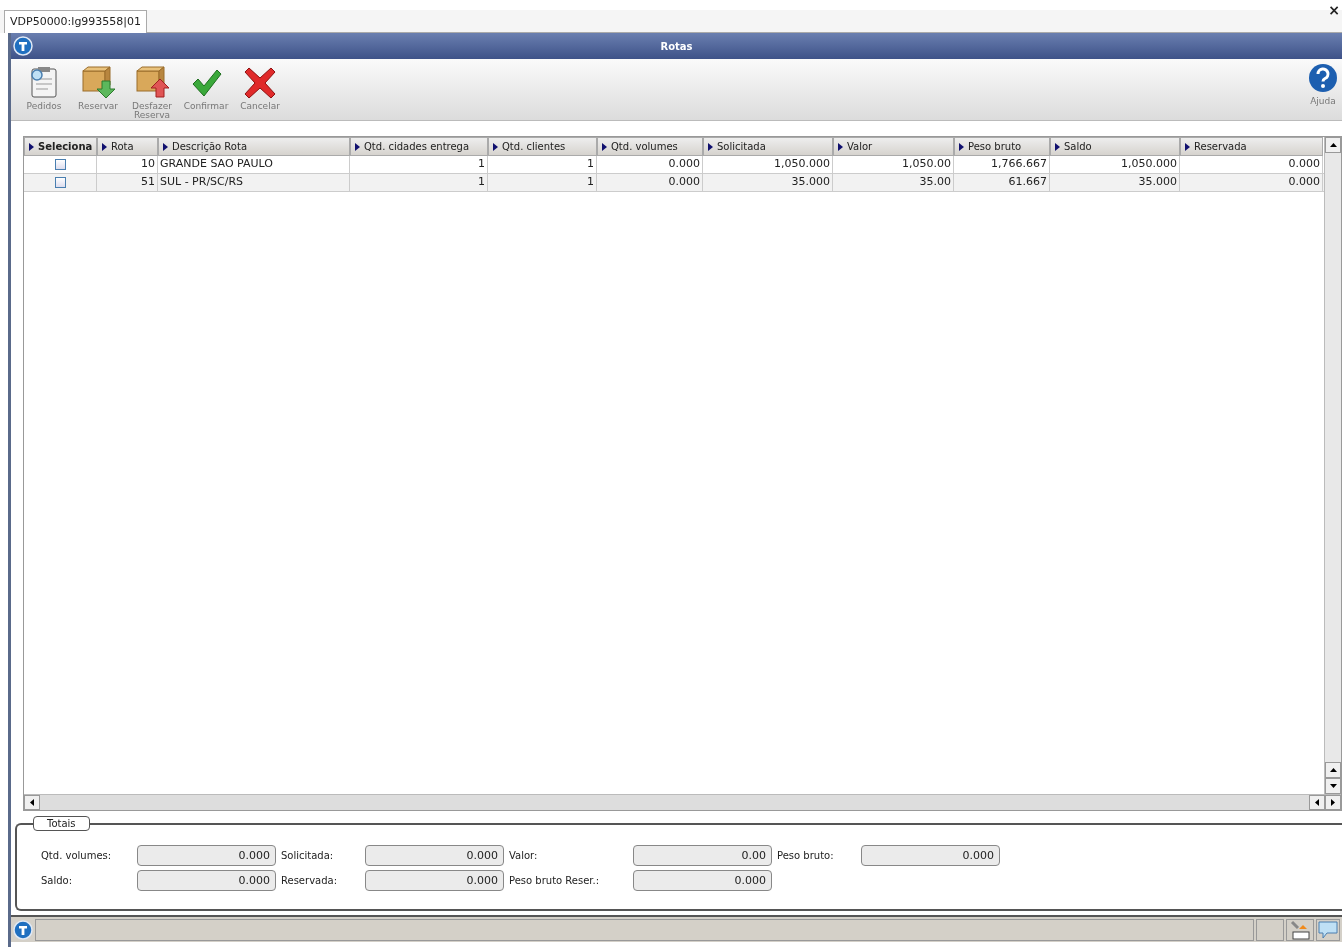 The width and height of the screenshot is (1342, 947). I want to click on column-header: Saldo, so click(1115, 146).